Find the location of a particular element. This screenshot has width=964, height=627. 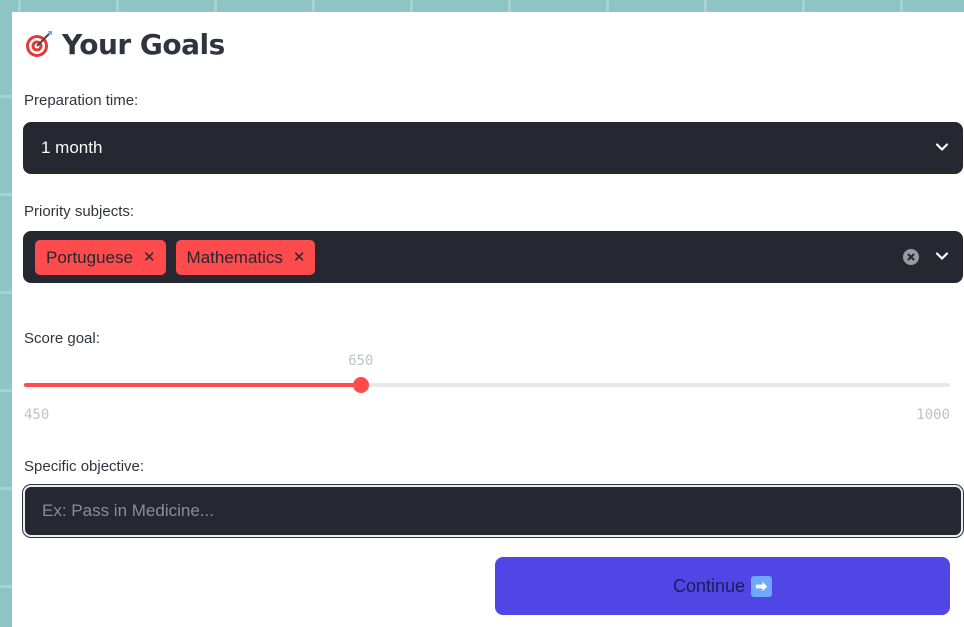

score-goal-slider: 650 is located at coordinates (487, 373).